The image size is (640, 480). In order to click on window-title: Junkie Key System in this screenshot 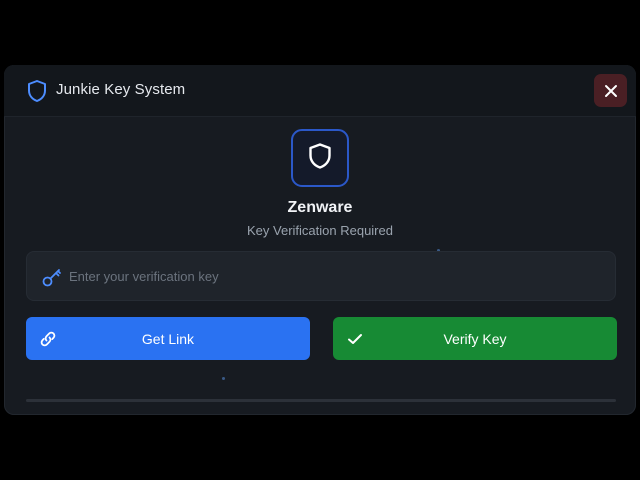, I will do `click(121, 89)`.